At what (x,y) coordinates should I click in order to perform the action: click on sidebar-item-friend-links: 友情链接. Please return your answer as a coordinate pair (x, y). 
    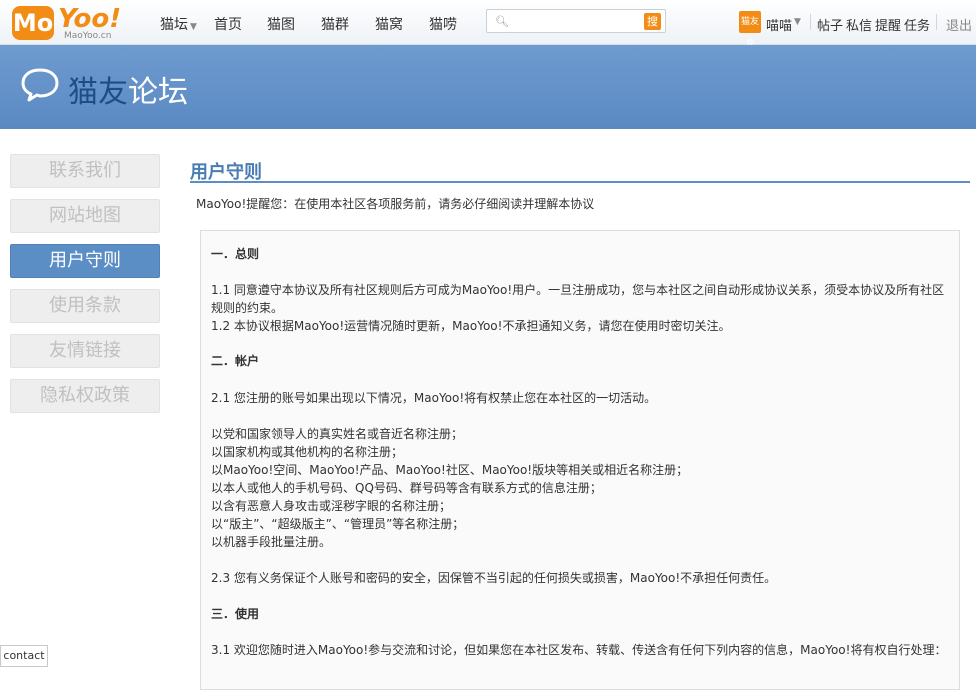
    Looking at the image, I should click on (85, 351).